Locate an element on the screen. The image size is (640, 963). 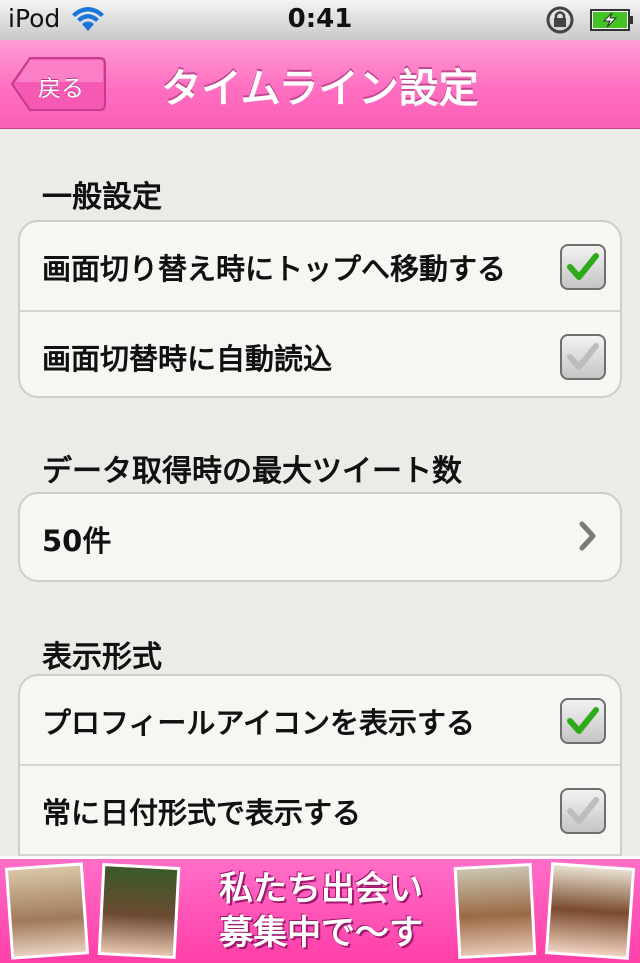
banner-line-1: 私たち出会い is located at coordinates (321, 889).